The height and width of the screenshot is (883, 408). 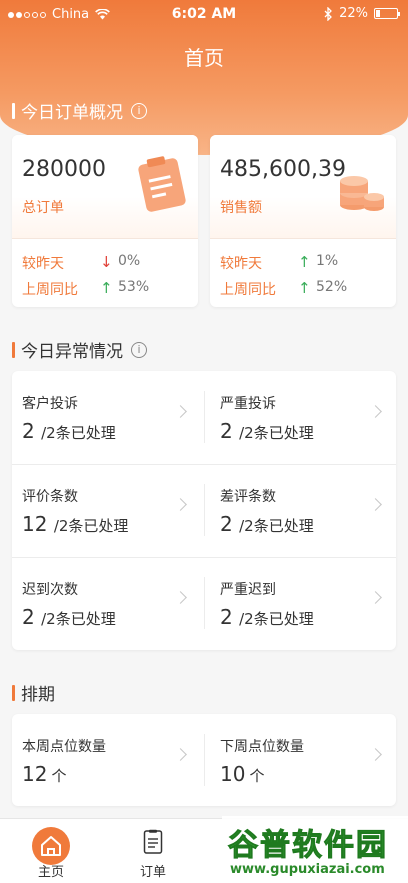 I want to click on vs-lastweek-value: 53%, so click(x=134, y=287).